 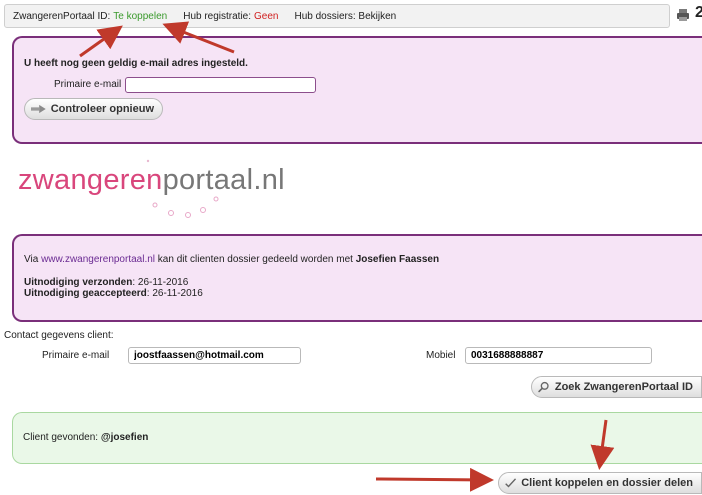 I want to click on invitation-accepted-row: Uitnodiging geaccepteerd: 26-11-2016, so click(x=113, y=293).